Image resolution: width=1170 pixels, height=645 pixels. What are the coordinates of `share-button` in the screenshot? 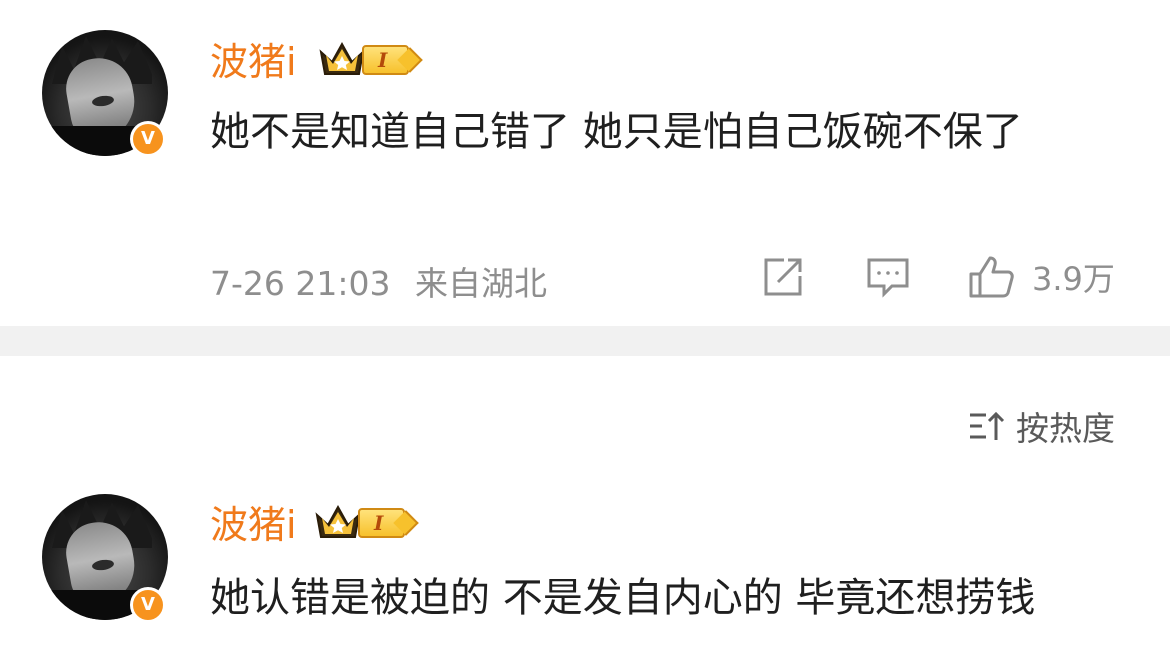 It's located at (783, 277).